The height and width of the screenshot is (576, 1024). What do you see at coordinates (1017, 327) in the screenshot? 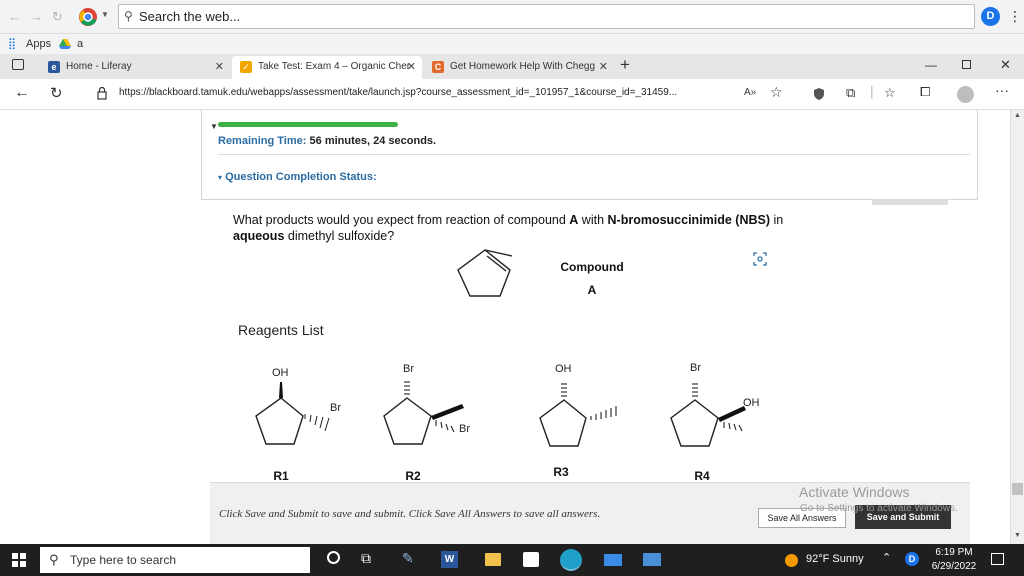
I see `vertical-scrollbar: ▲ ▼` at bounding box center [1017, 327].